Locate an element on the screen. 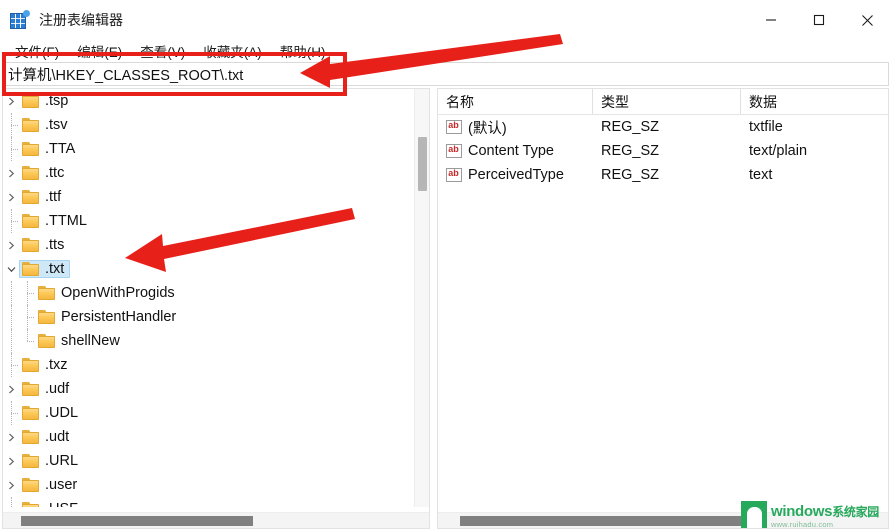 This screenshot has width=891, height=531. tree-item-content: .user is located at coordinates (51, 485).